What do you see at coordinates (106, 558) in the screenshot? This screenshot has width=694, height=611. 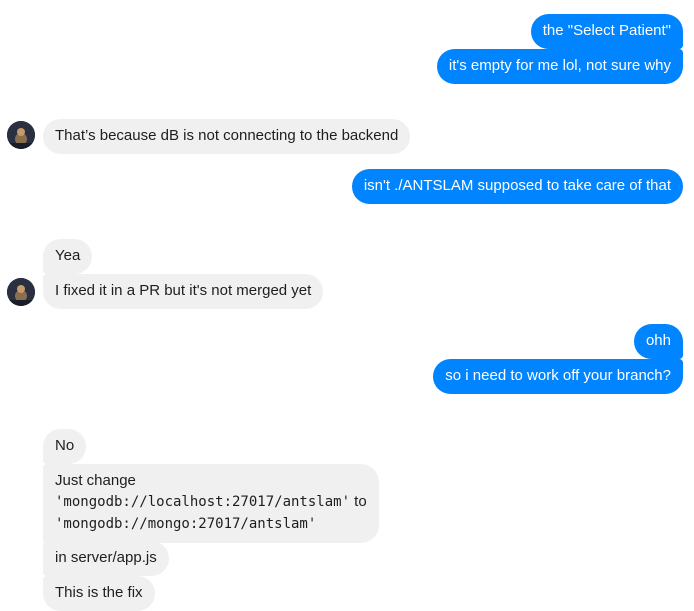 I see `received-message: in server/app.js` at bounding box center [106, 558].